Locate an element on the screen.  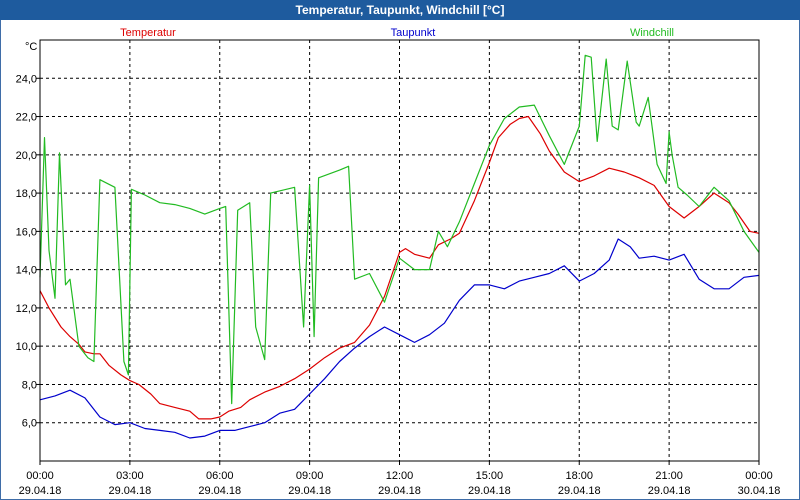
legend-label-temperatur: Temperatur is located at coordinates (148, 33).